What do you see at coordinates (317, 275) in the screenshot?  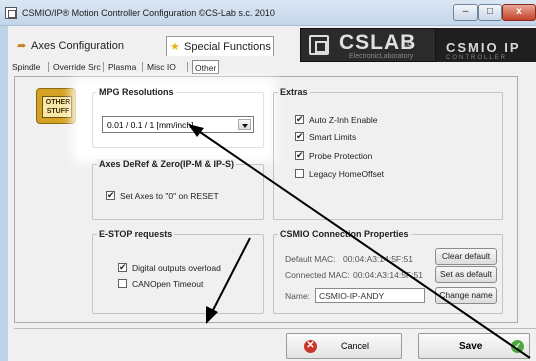 I see `connected-mac-label: Connected MAC:` at bounding box center [317, 275].